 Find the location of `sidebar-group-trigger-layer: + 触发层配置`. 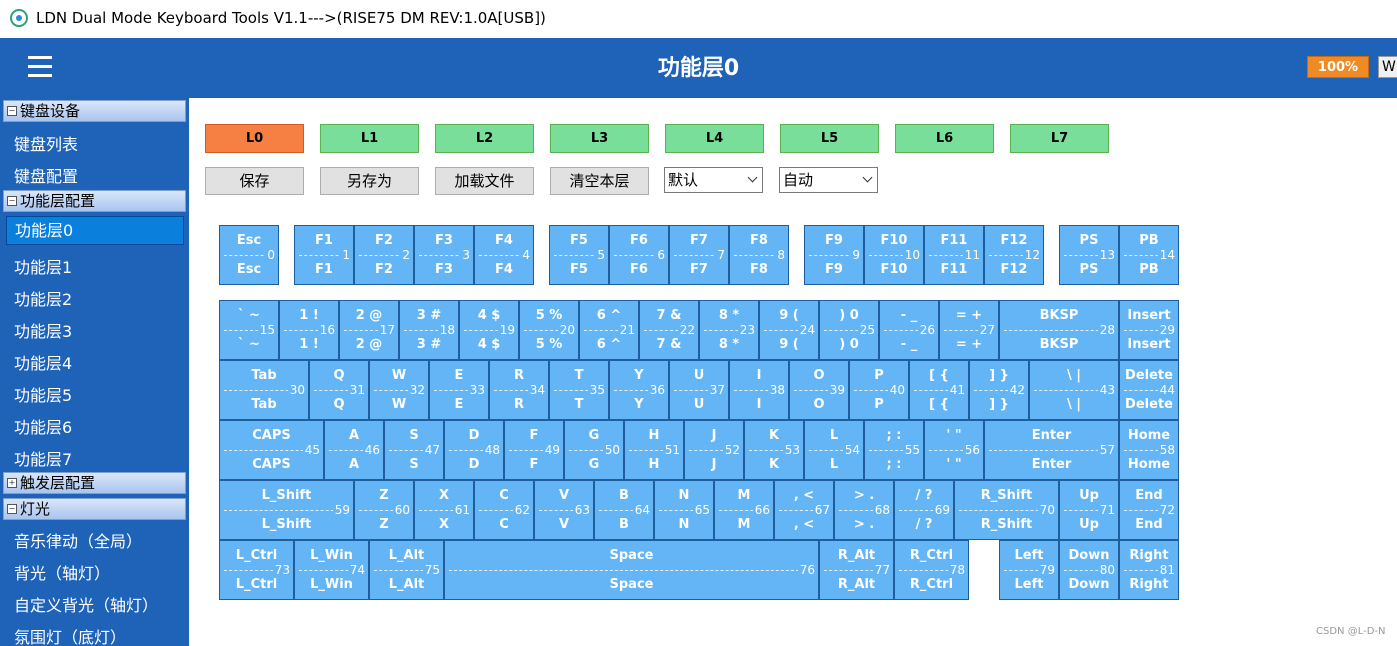

sidebar-group-trigger-layer: + 触发层配置 is located at coordinates (94, 483).